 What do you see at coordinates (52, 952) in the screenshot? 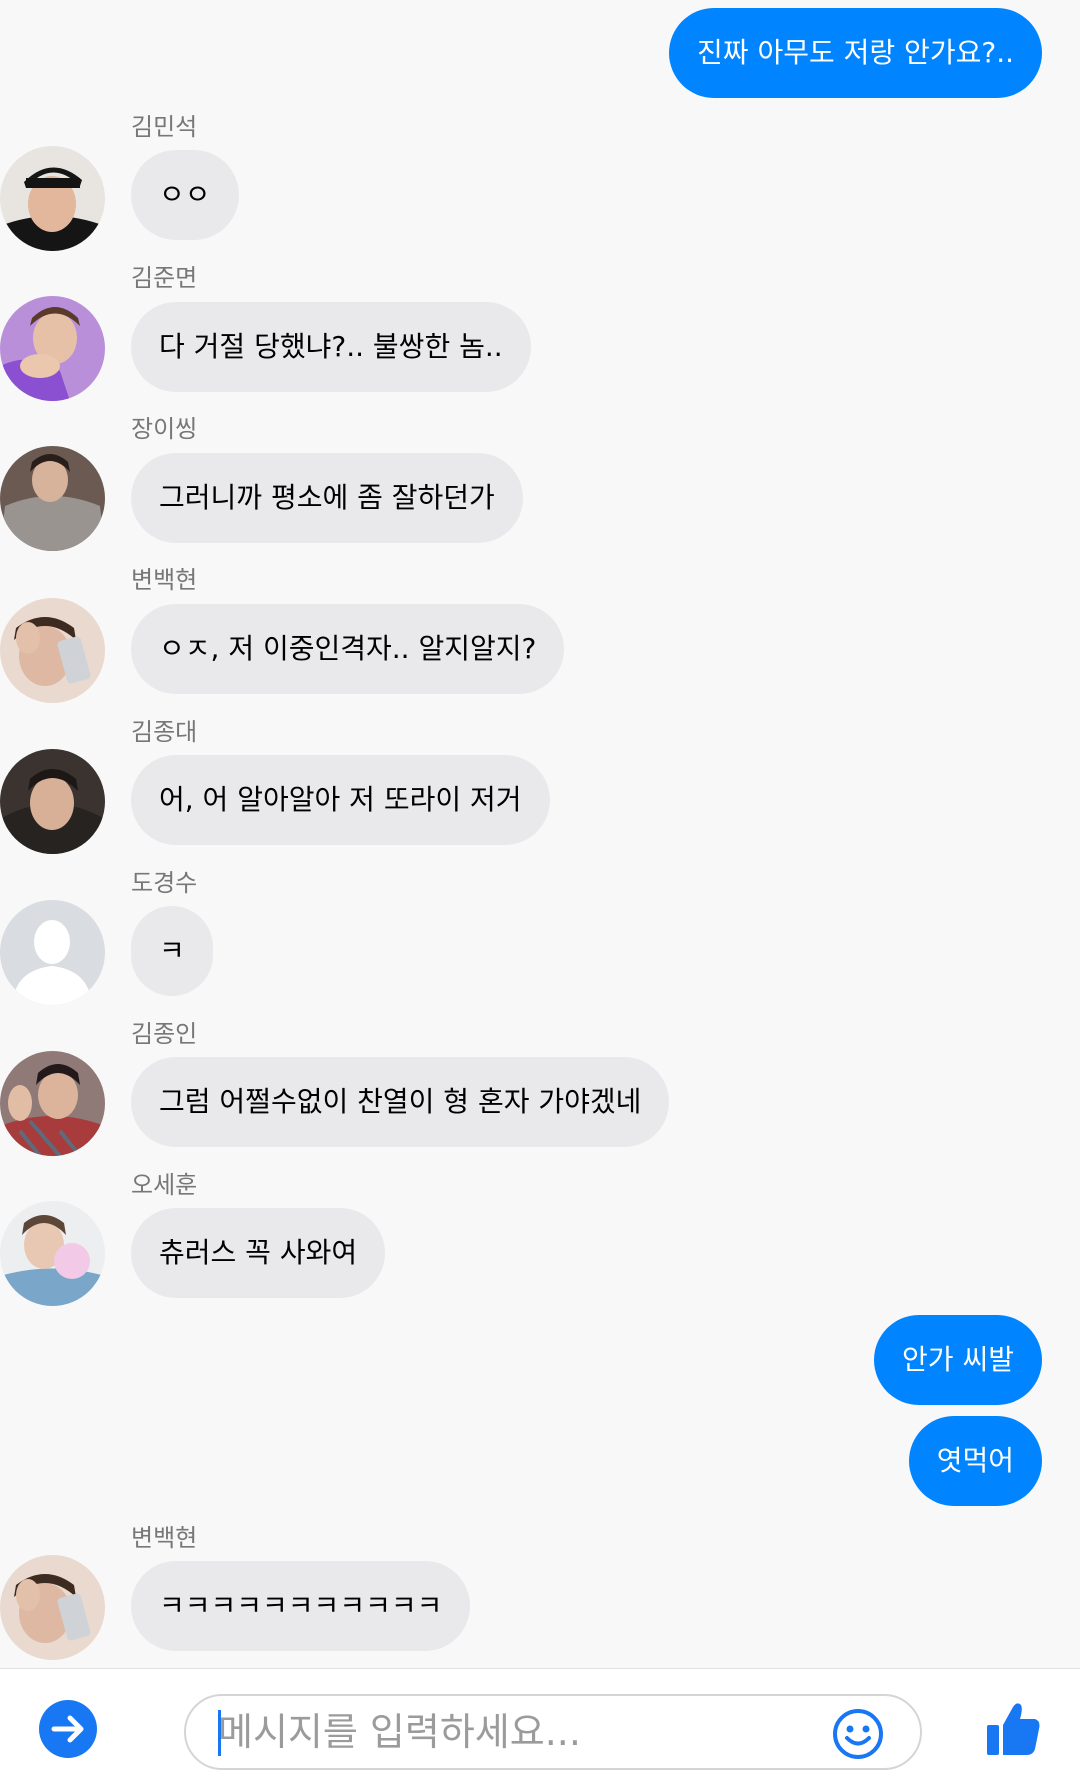
I see `avatar-placeholder` at bounding box center [52, 952].